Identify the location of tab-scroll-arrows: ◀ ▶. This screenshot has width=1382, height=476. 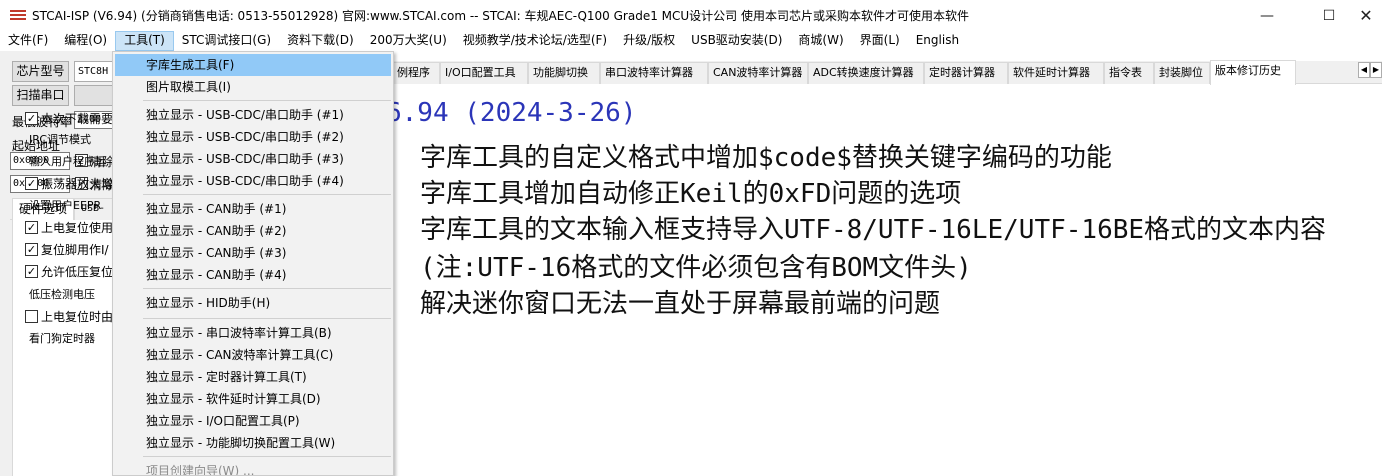
(1370, 70).